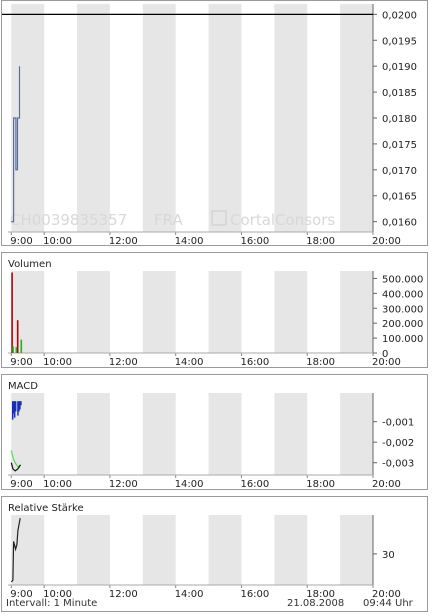 This screenshot has width=432, height=616. What do you see at coordinates (388, 603) in the screenshot?
I see `footer-time: 09:44 Uhr` at bounding box center [388, 603].